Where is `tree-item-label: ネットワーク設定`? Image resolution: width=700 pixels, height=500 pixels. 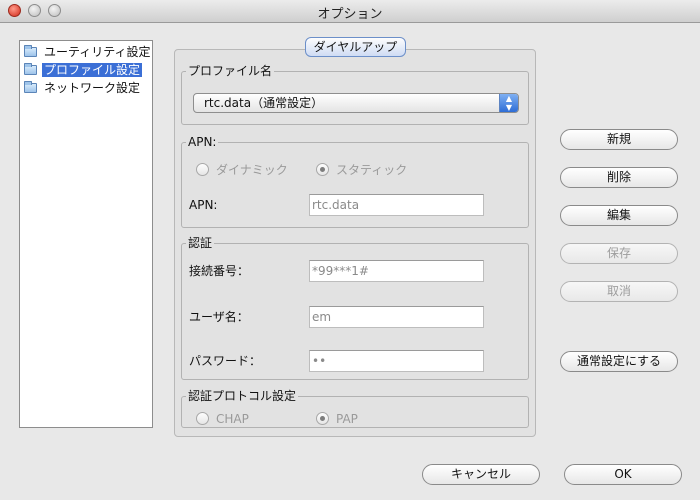 tree-item-label: ネットワーク設定 is located at coordinates (92, 88).